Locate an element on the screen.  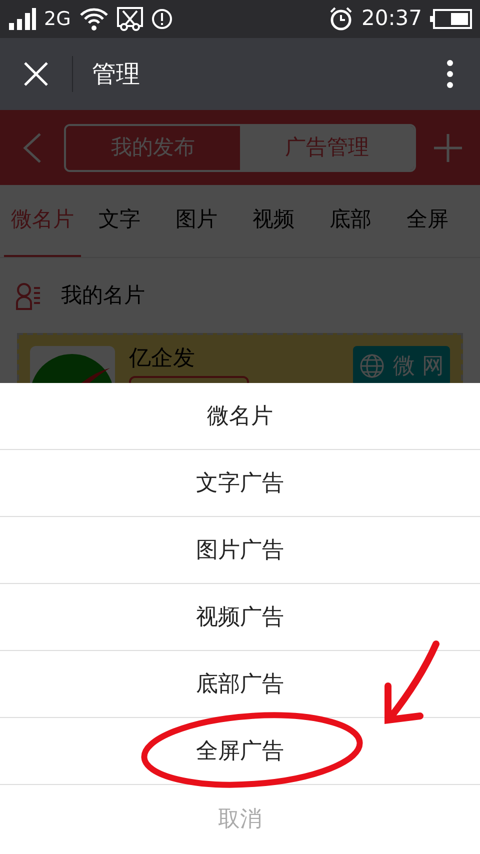
sheet-option: 文字广告 is located at coordinates (240, 483).